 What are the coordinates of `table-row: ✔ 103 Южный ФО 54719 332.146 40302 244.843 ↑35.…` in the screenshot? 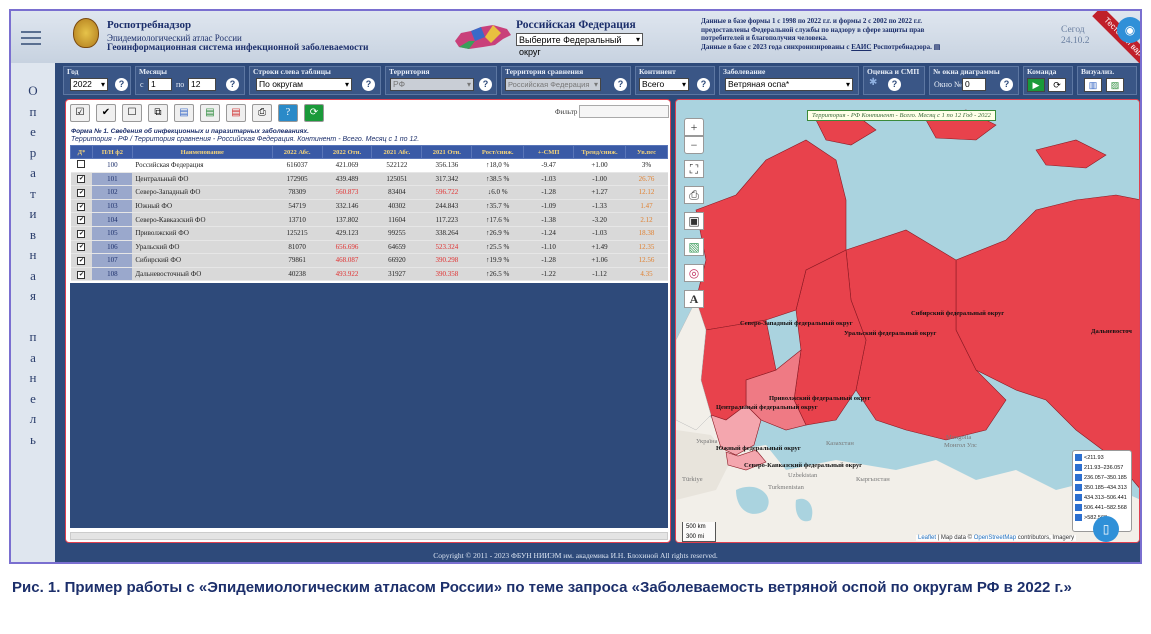 It's located at (369, 206).